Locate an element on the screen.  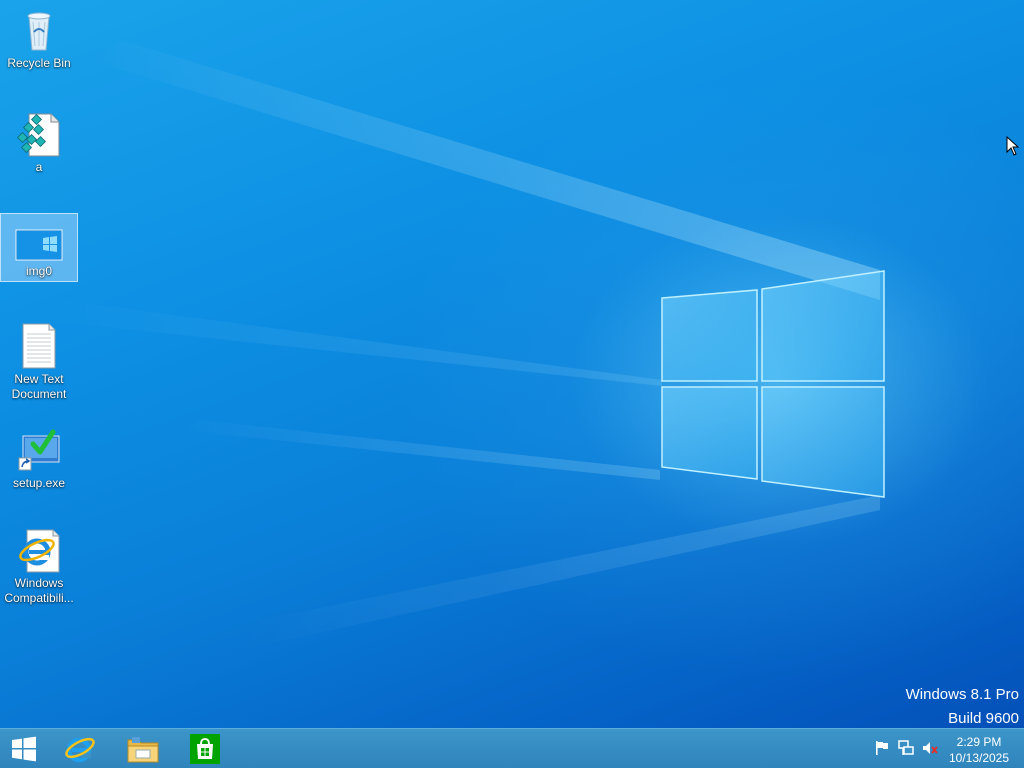
taskbar-file-explorer-button is located at coordinates (143, 749).